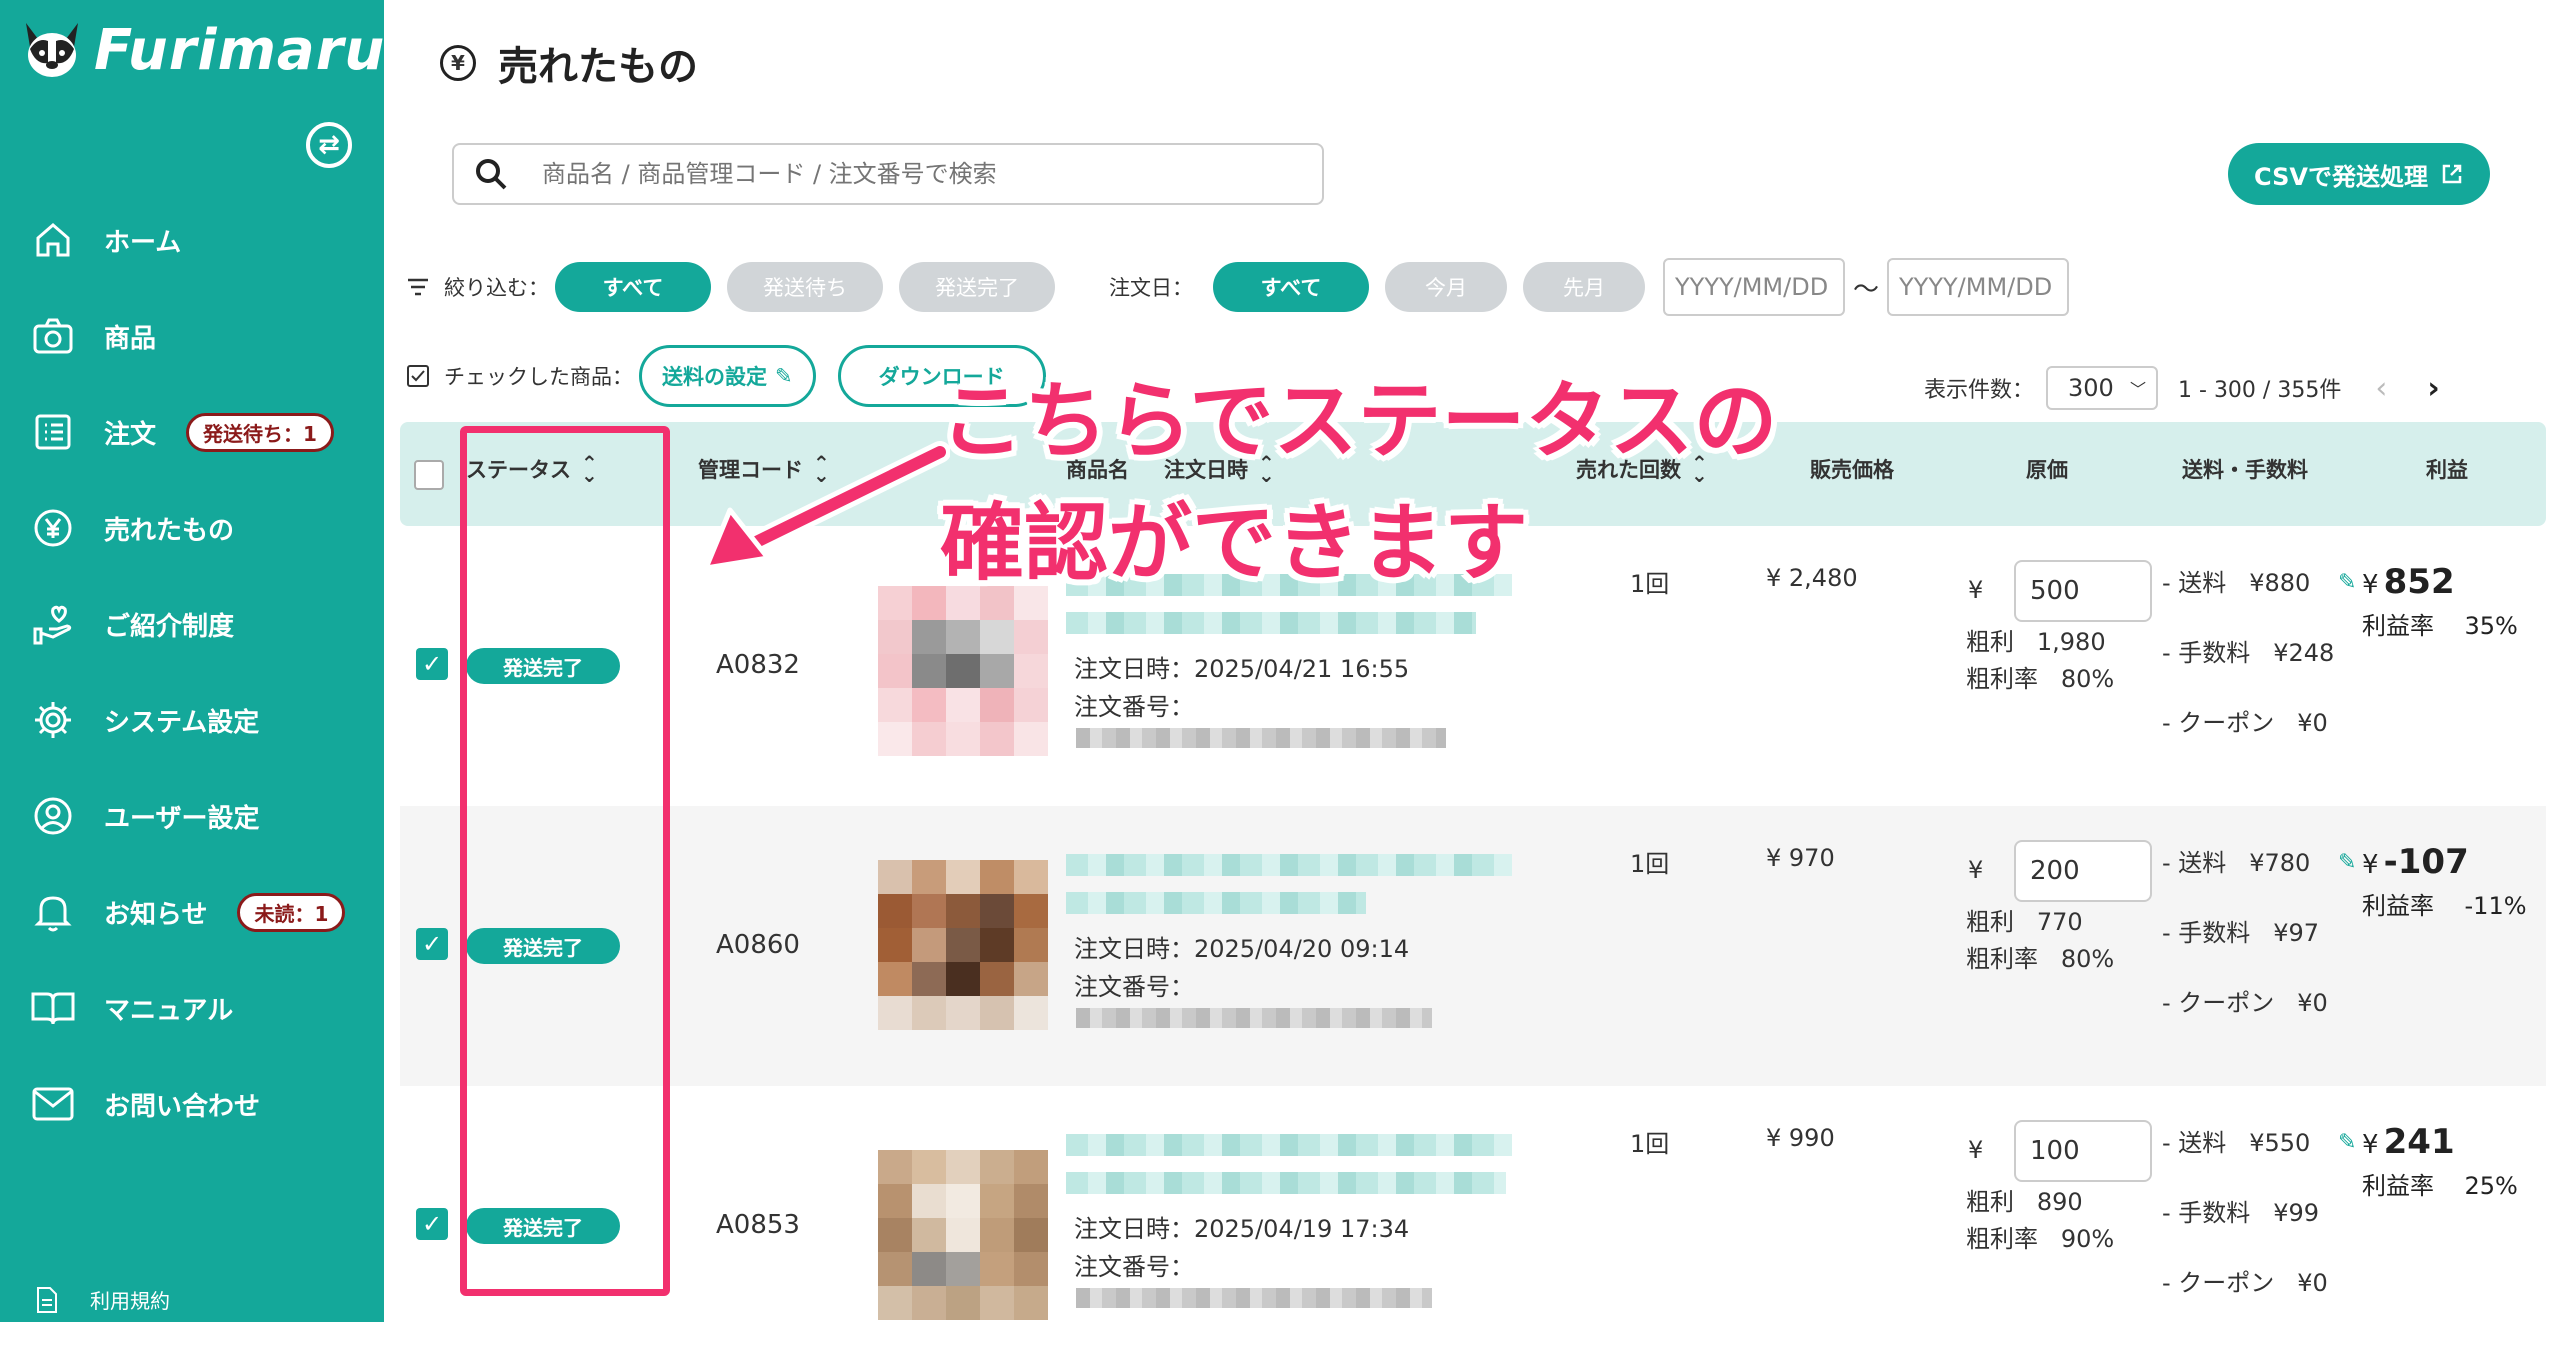  I want to click on product-code: A0853, so click(758, 1225).